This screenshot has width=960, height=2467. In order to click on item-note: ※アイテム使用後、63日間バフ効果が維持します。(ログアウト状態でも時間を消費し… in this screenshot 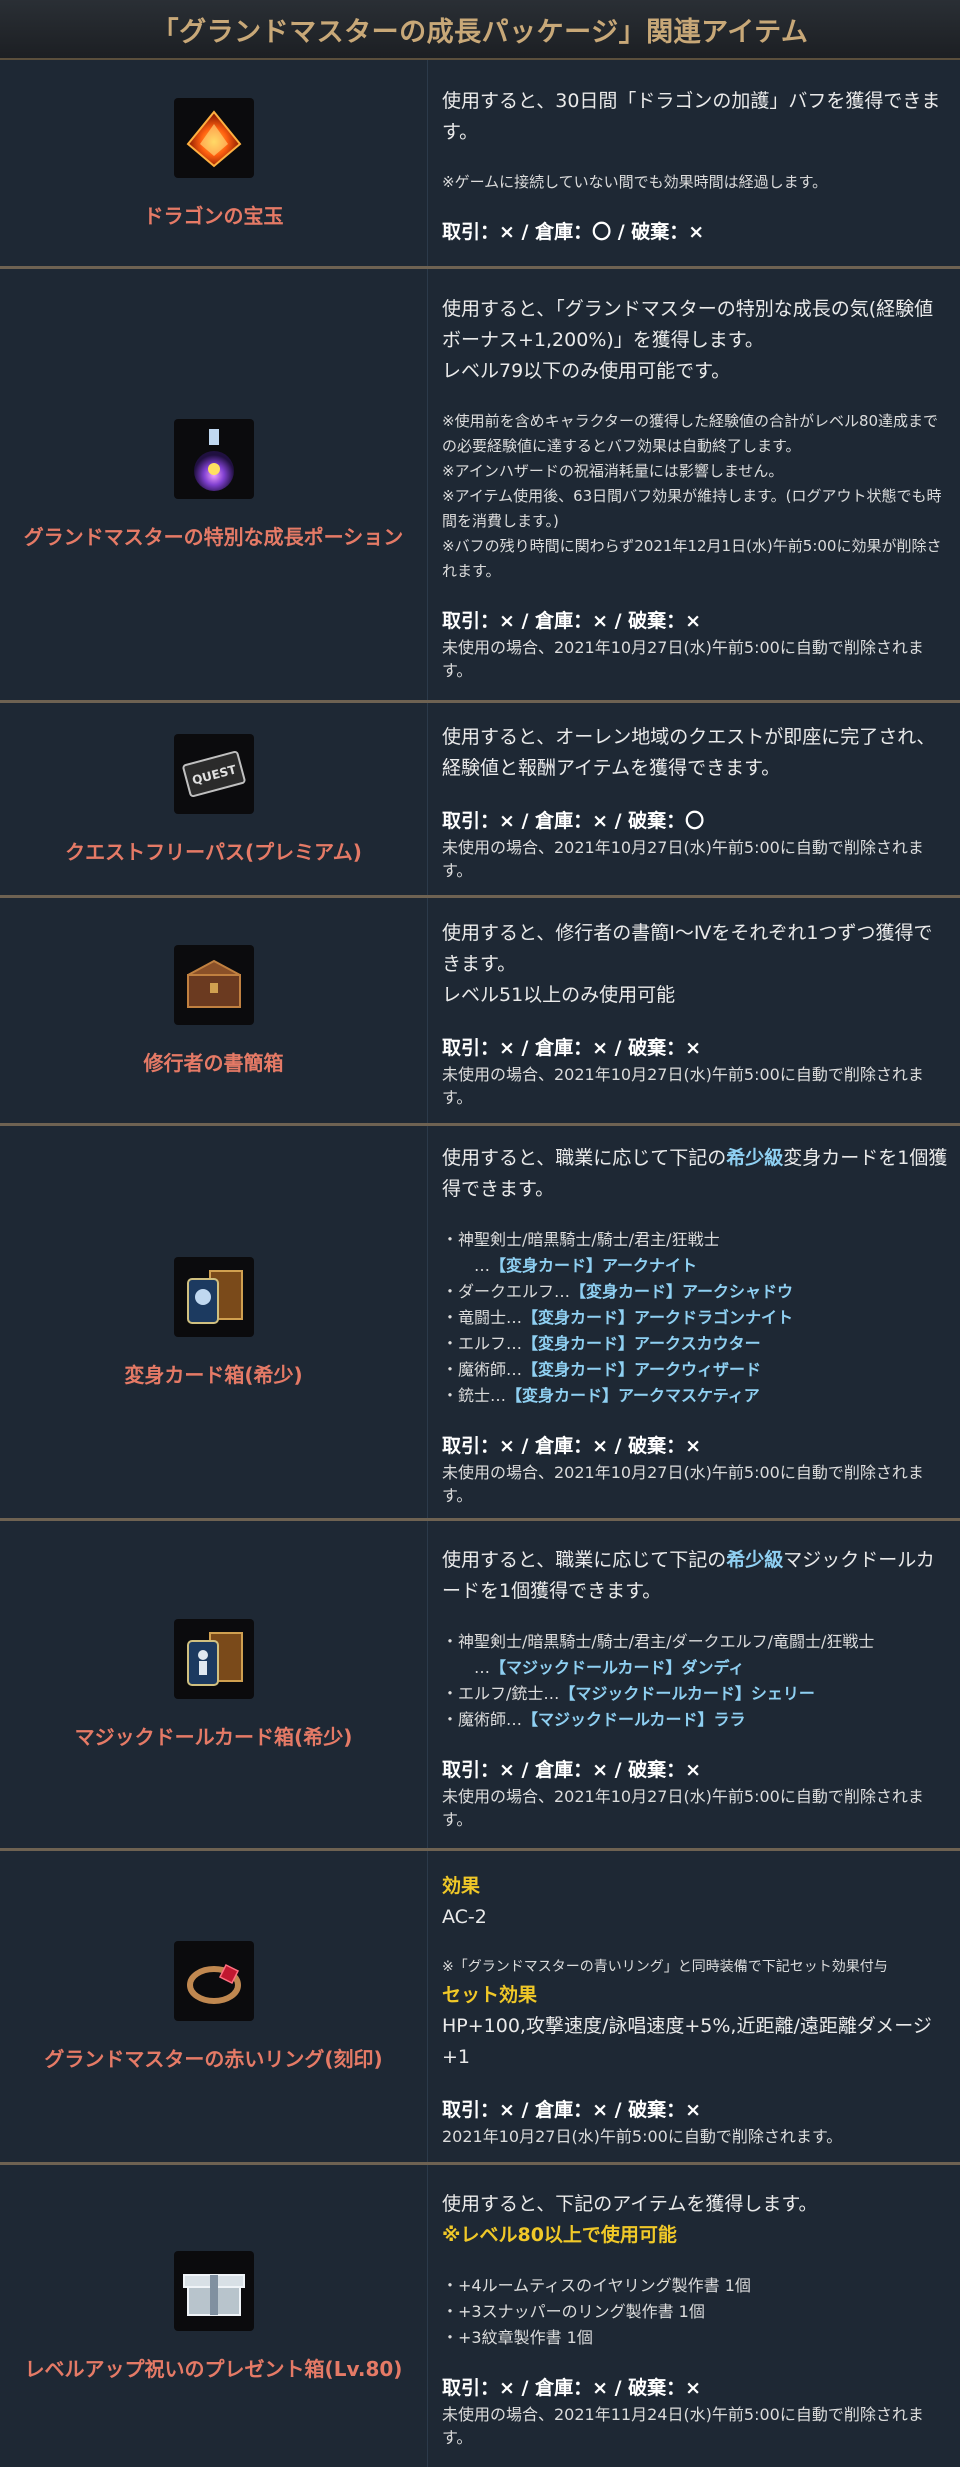, I will do `click(692, 508)`.